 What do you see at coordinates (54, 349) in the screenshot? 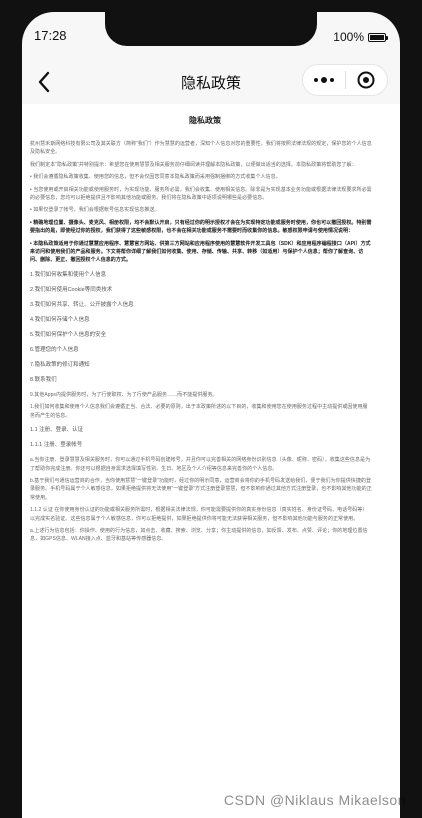
I see `toc-item: 6.管理您的个人信息` at bounding box center [54, 349].